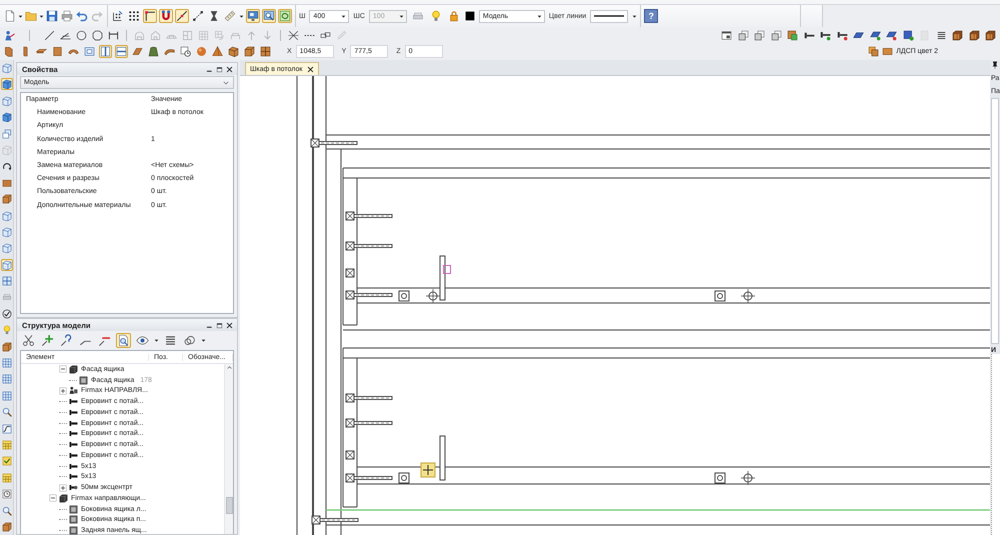 Image resolution: width=1000 pixels, height=535 pixels. I want to click on pin-icon, so click(995, 65).